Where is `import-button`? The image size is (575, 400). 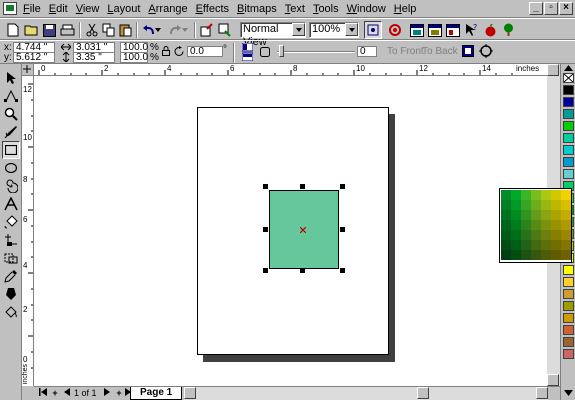
import-button is located at coordinates (207, 30).